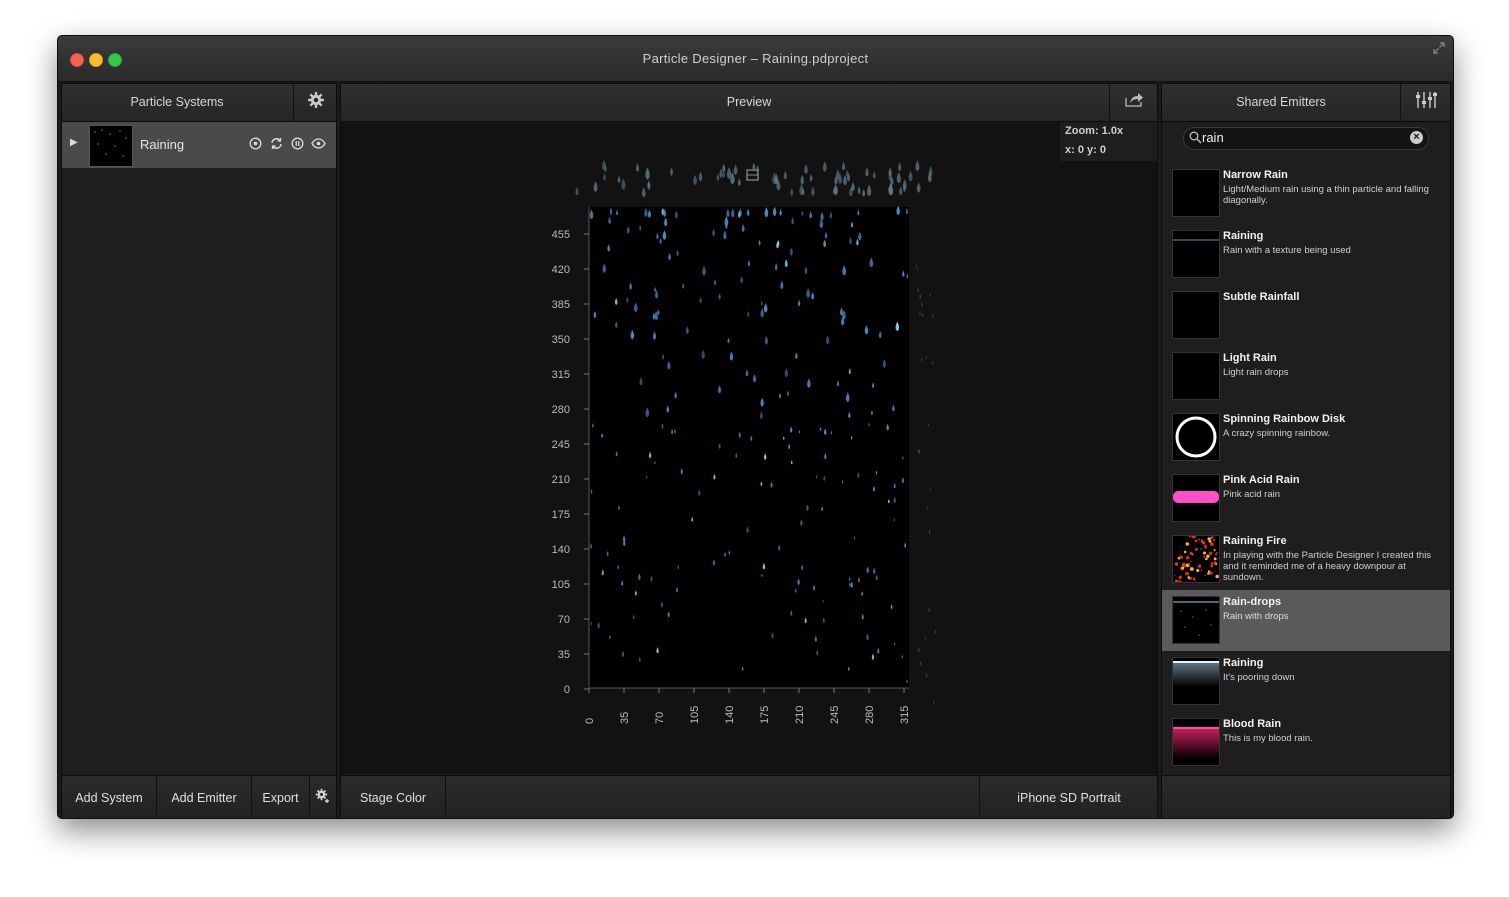  Describe the element at coordinates (1133, 102) in the screenshot. I see `share-button` at that location.